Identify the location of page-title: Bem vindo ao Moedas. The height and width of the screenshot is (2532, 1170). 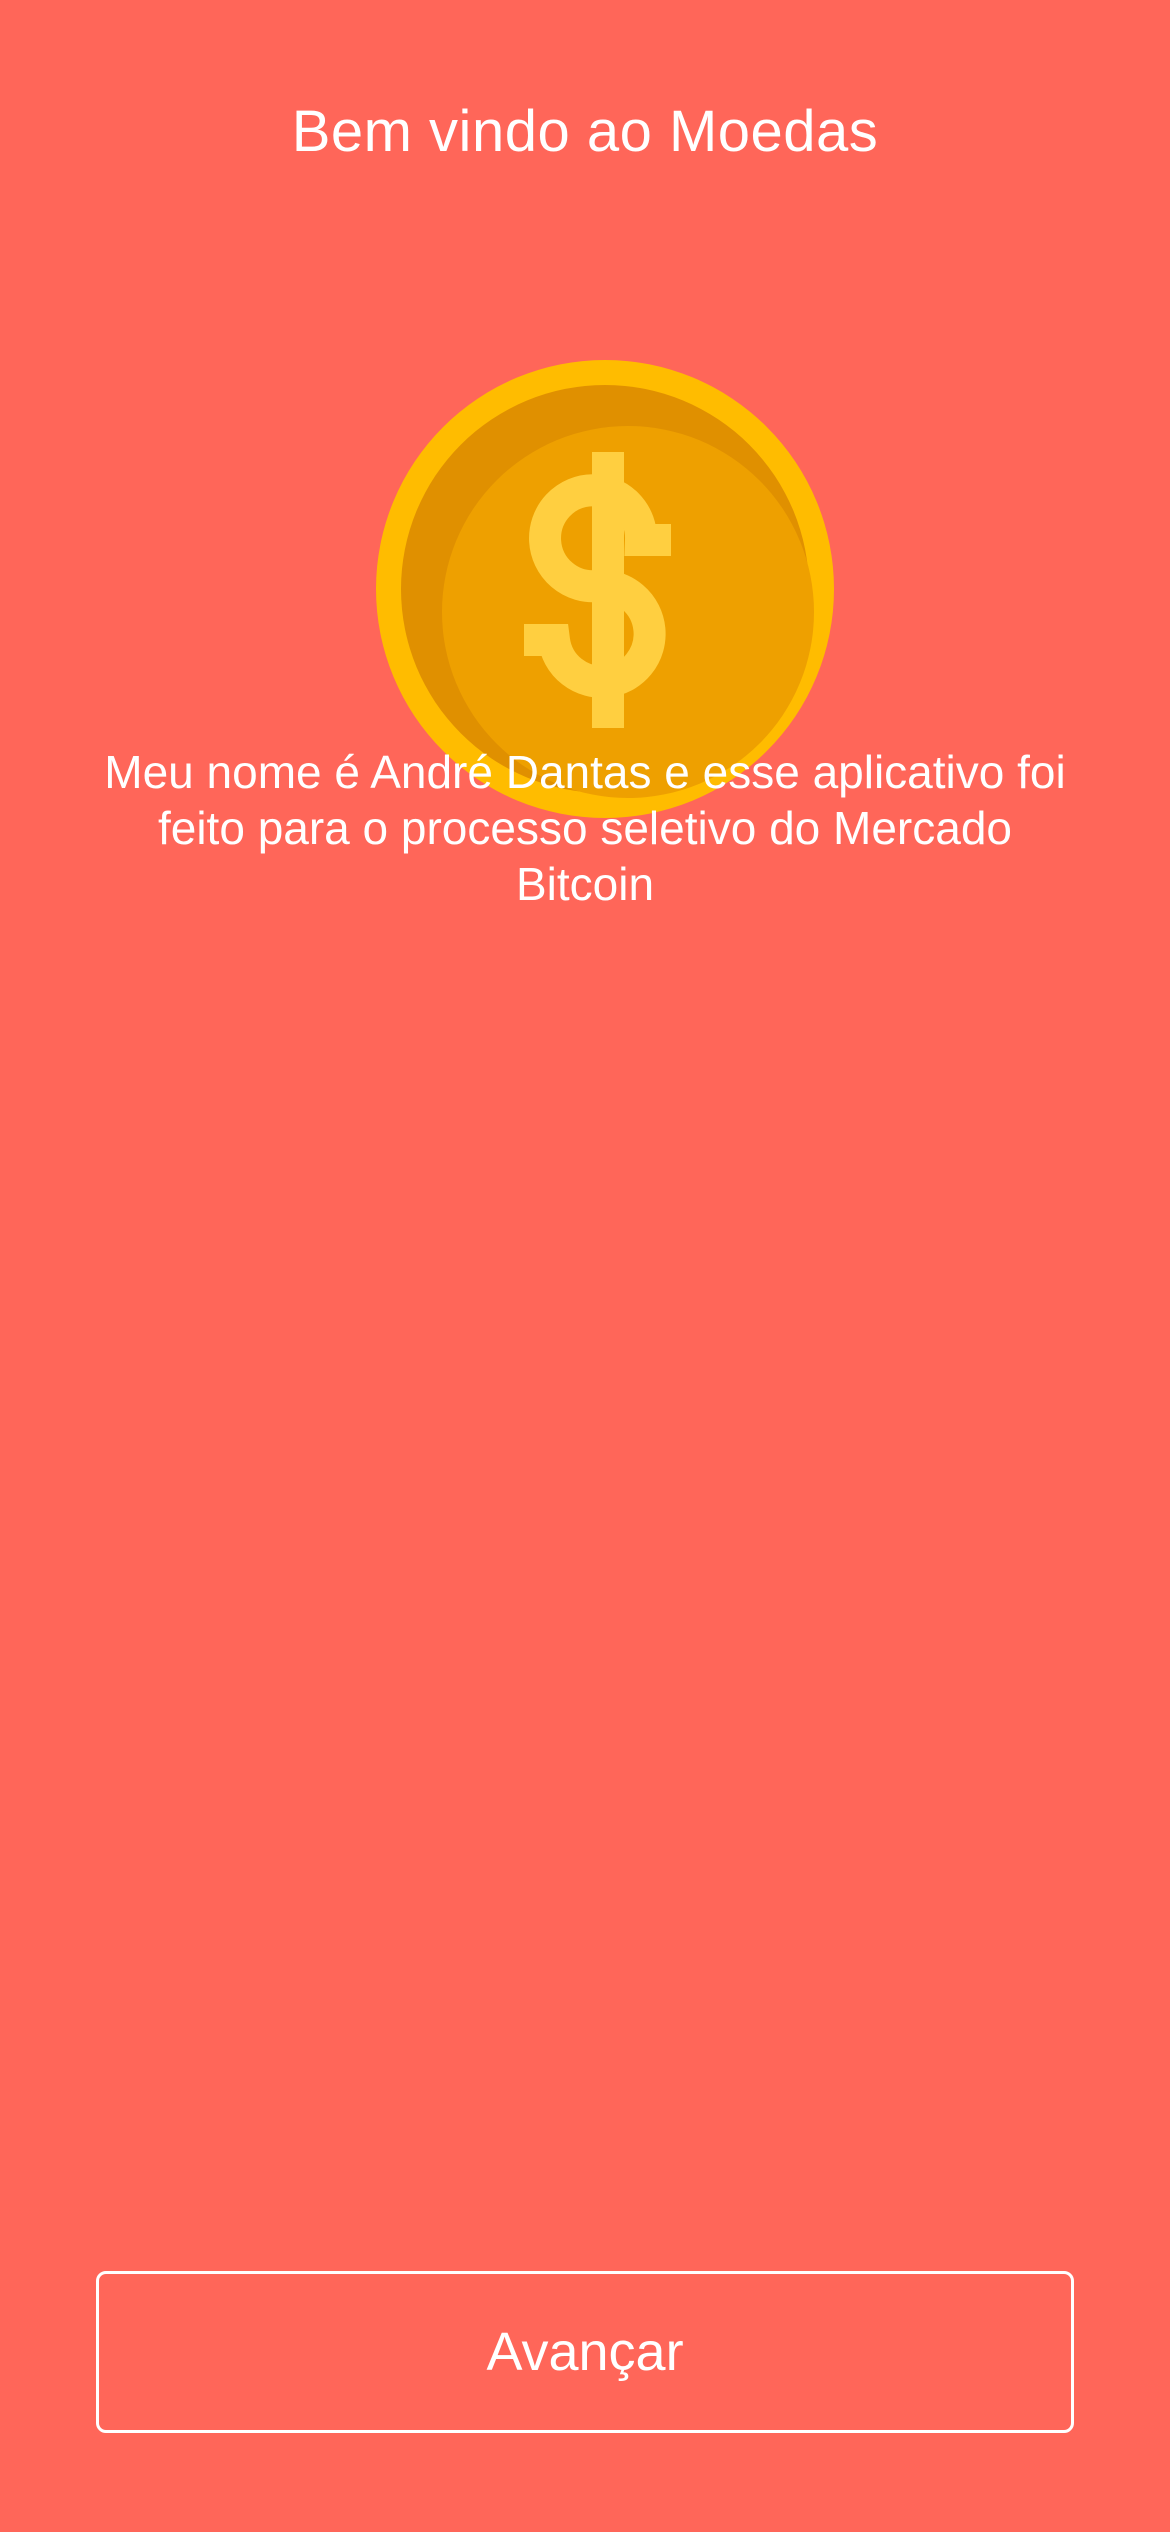
(585, 131).